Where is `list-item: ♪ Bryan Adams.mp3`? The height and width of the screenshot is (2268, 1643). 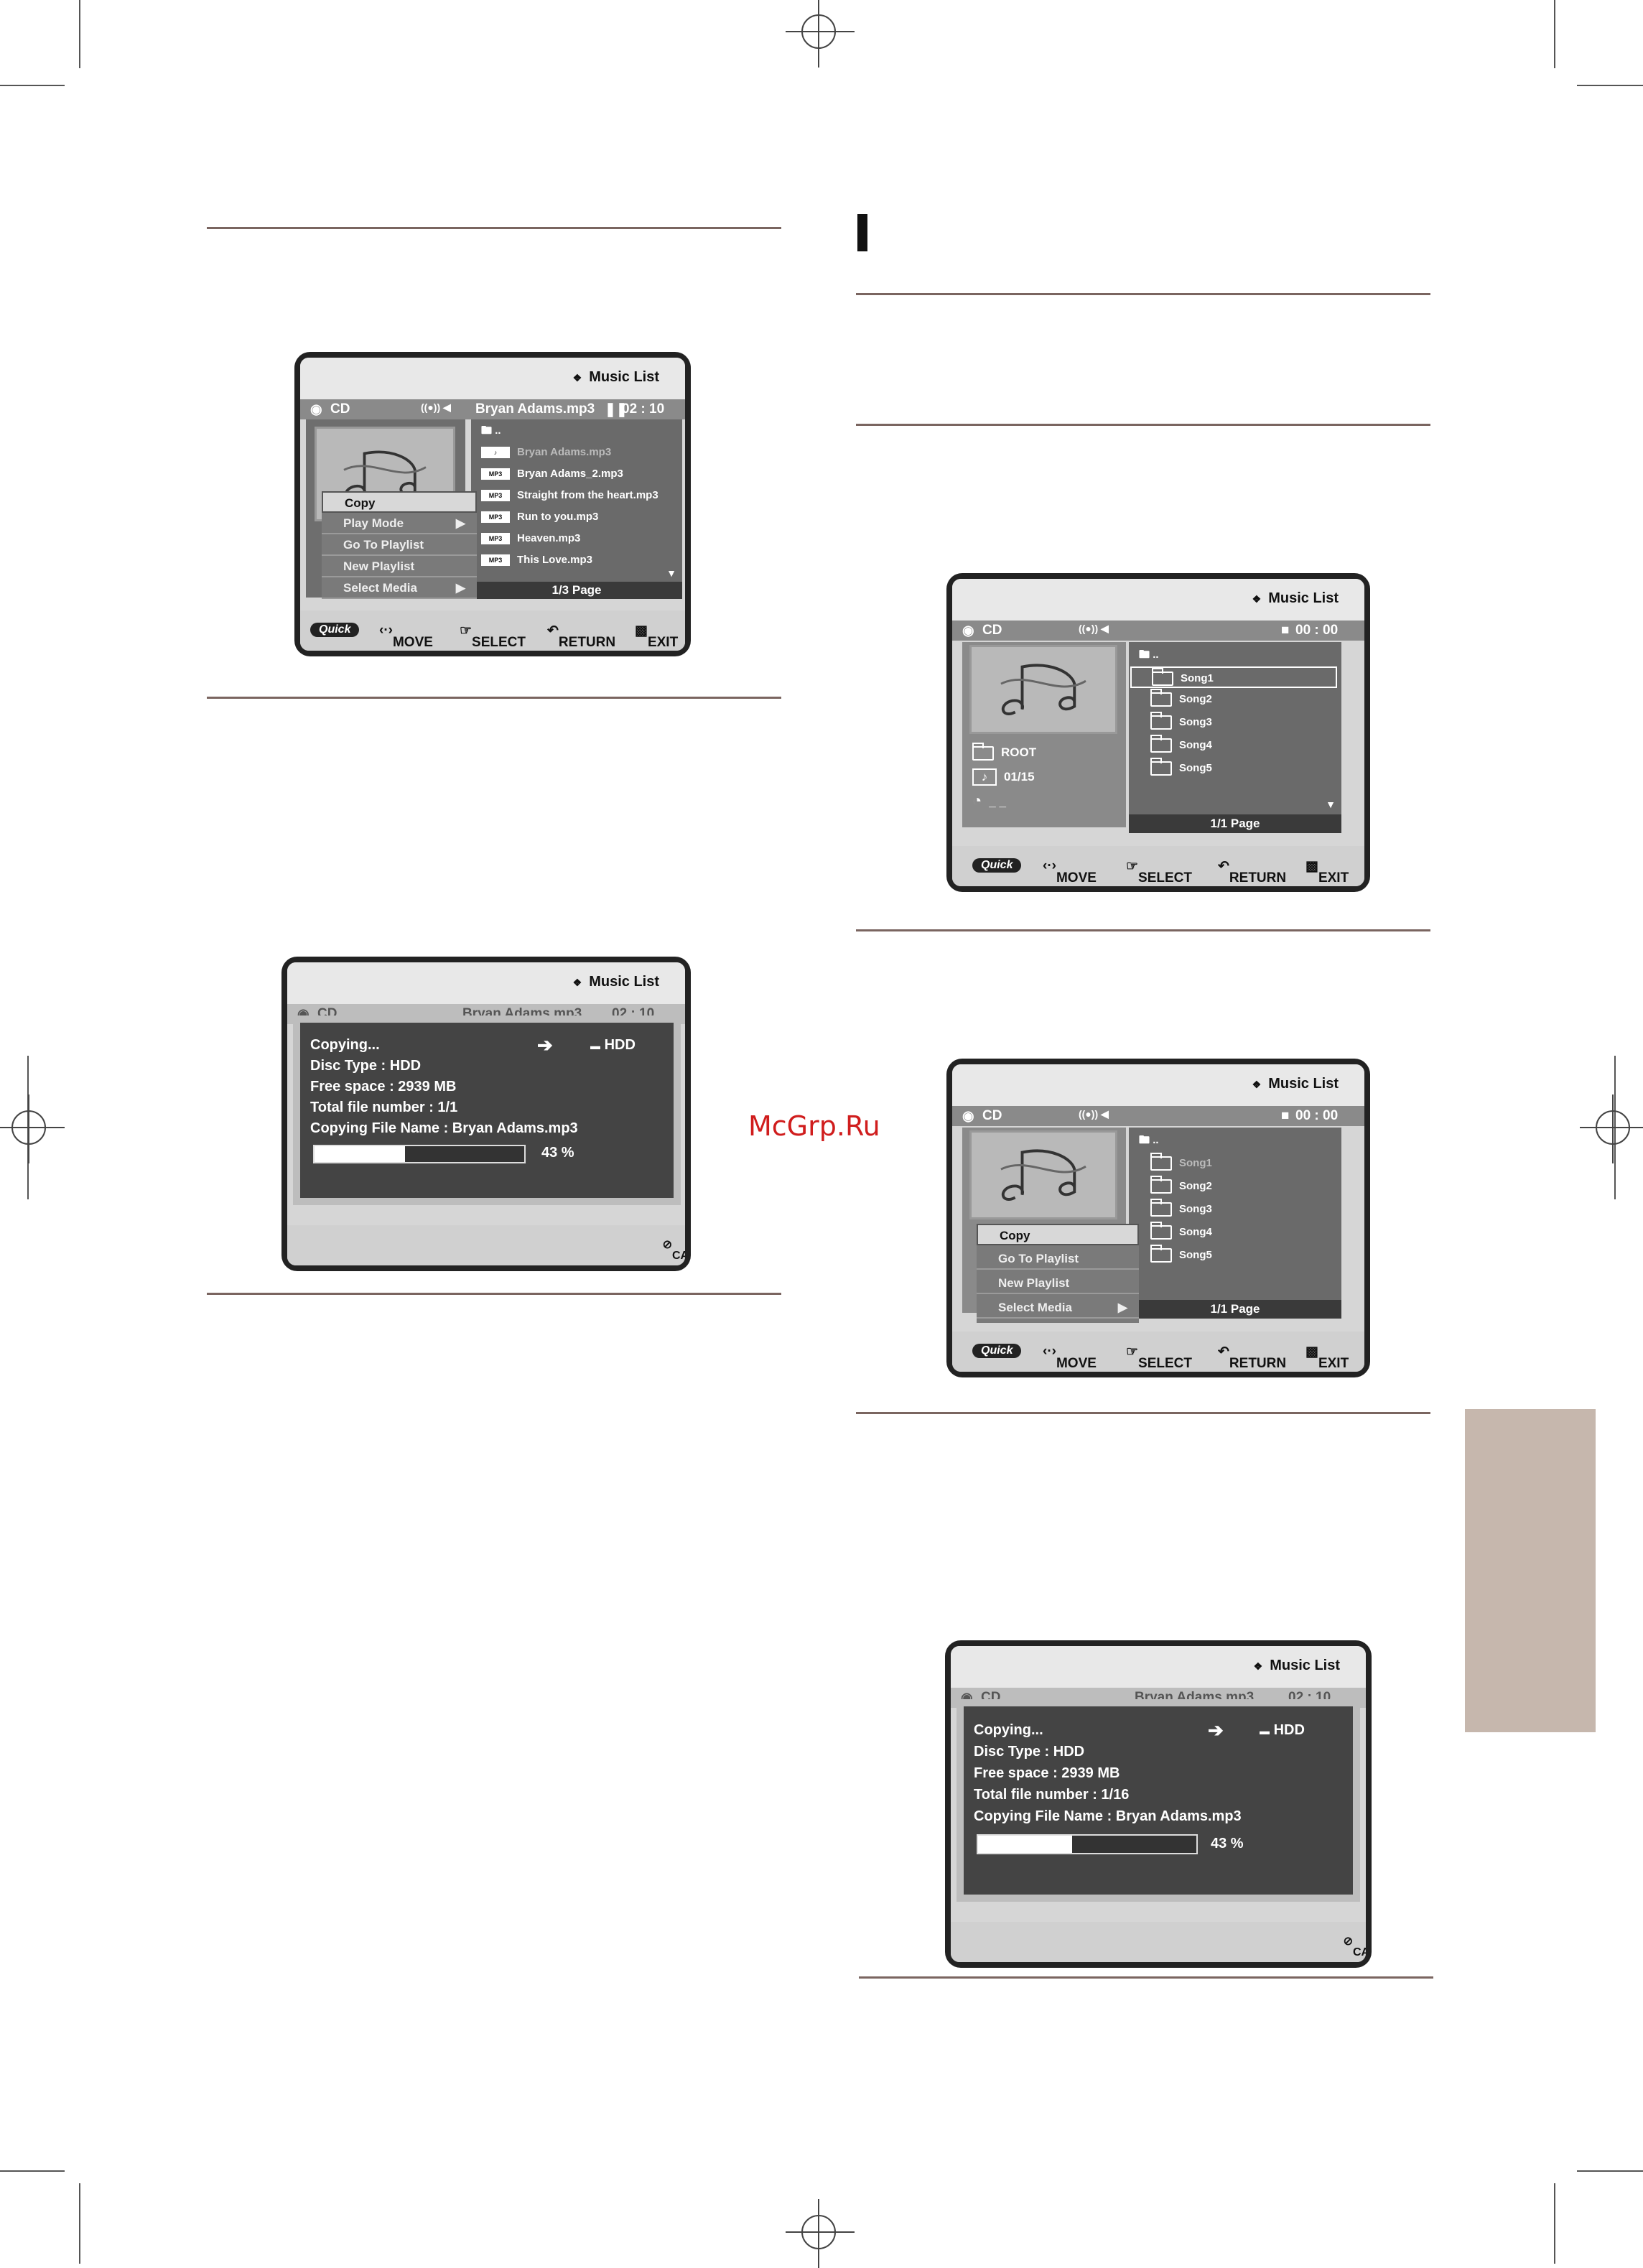 list-item: ♪ Bryan Adams.mp3 is located at coordinates (546, 452).